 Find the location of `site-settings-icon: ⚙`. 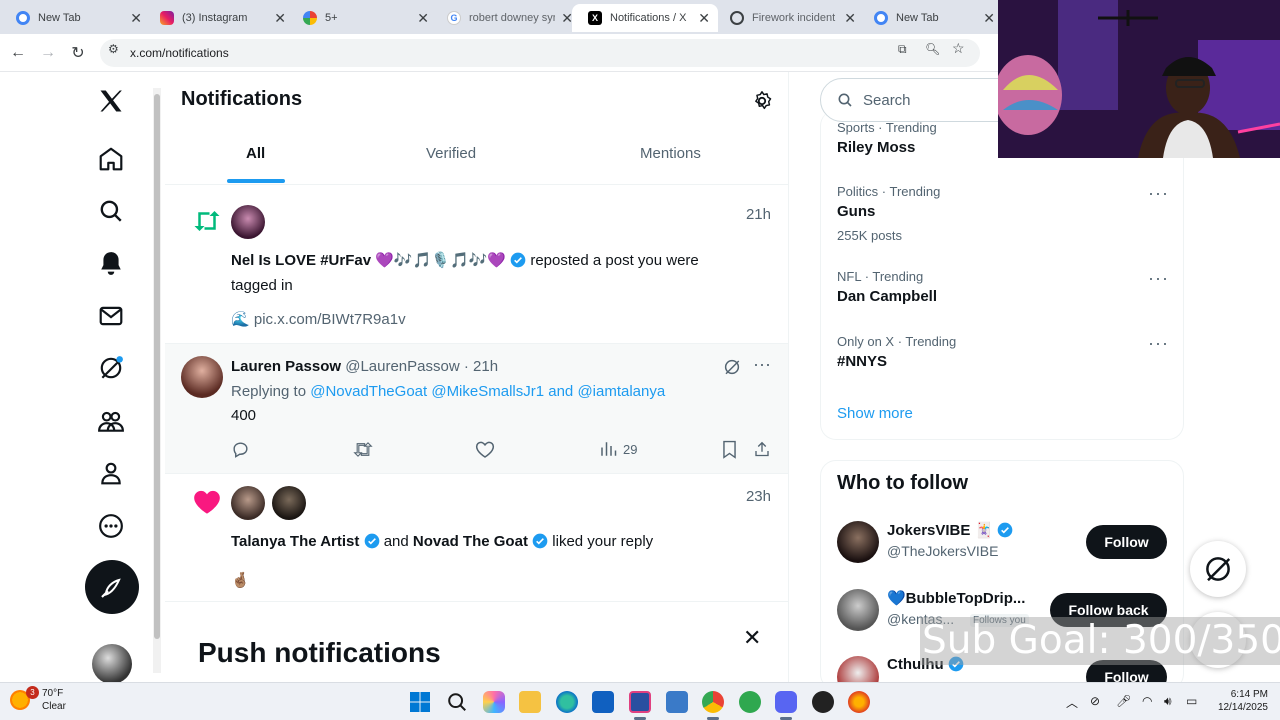

site-settings-icon: ⚙ is located at coordinates (113, 49).